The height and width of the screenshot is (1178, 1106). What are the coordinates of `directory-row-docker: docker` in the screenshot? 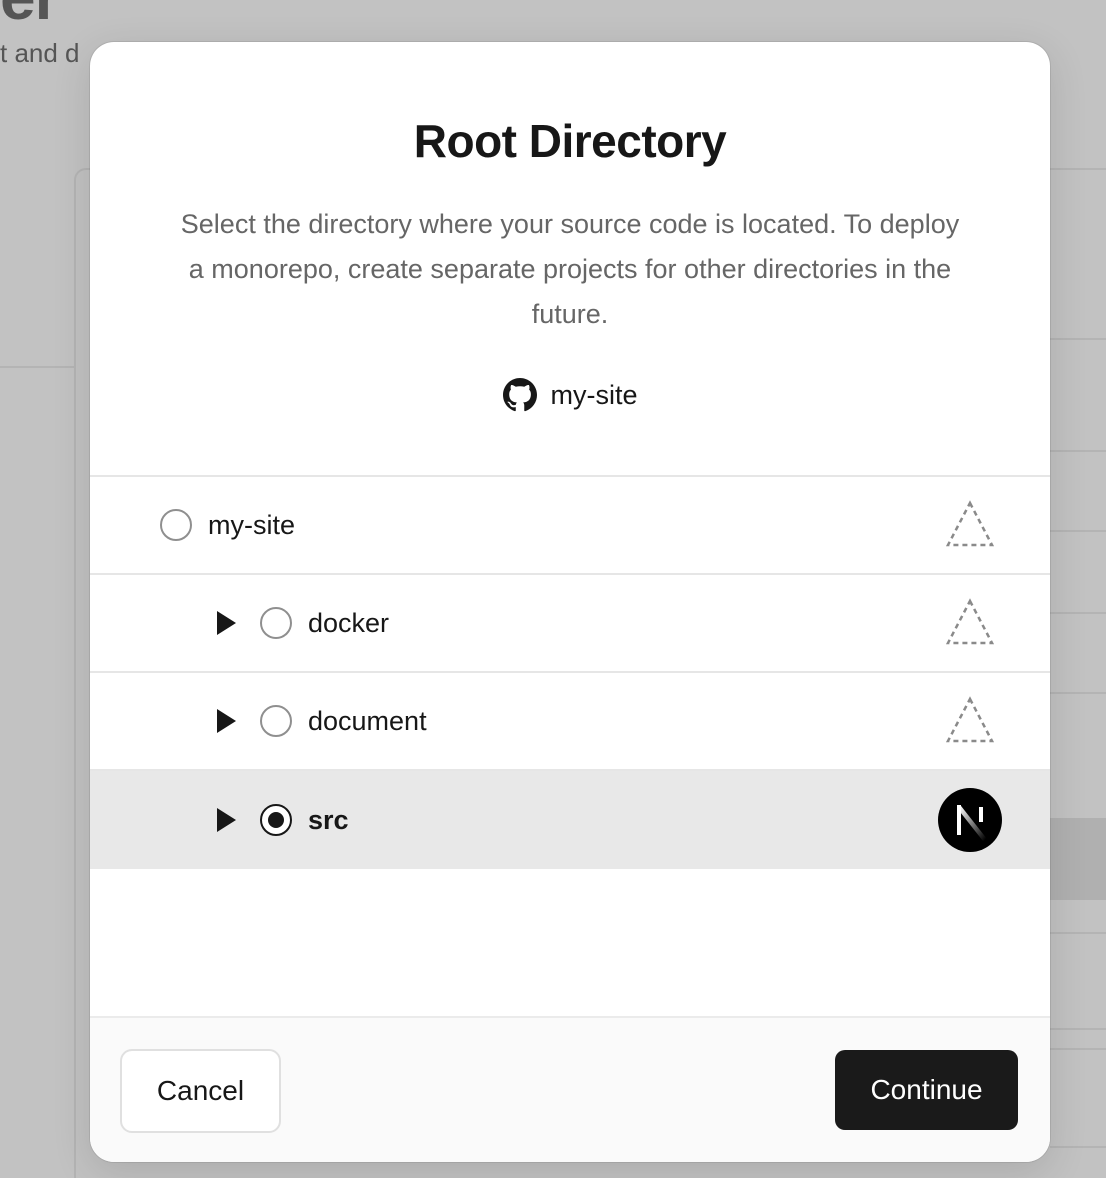 It's located at (570, 624).